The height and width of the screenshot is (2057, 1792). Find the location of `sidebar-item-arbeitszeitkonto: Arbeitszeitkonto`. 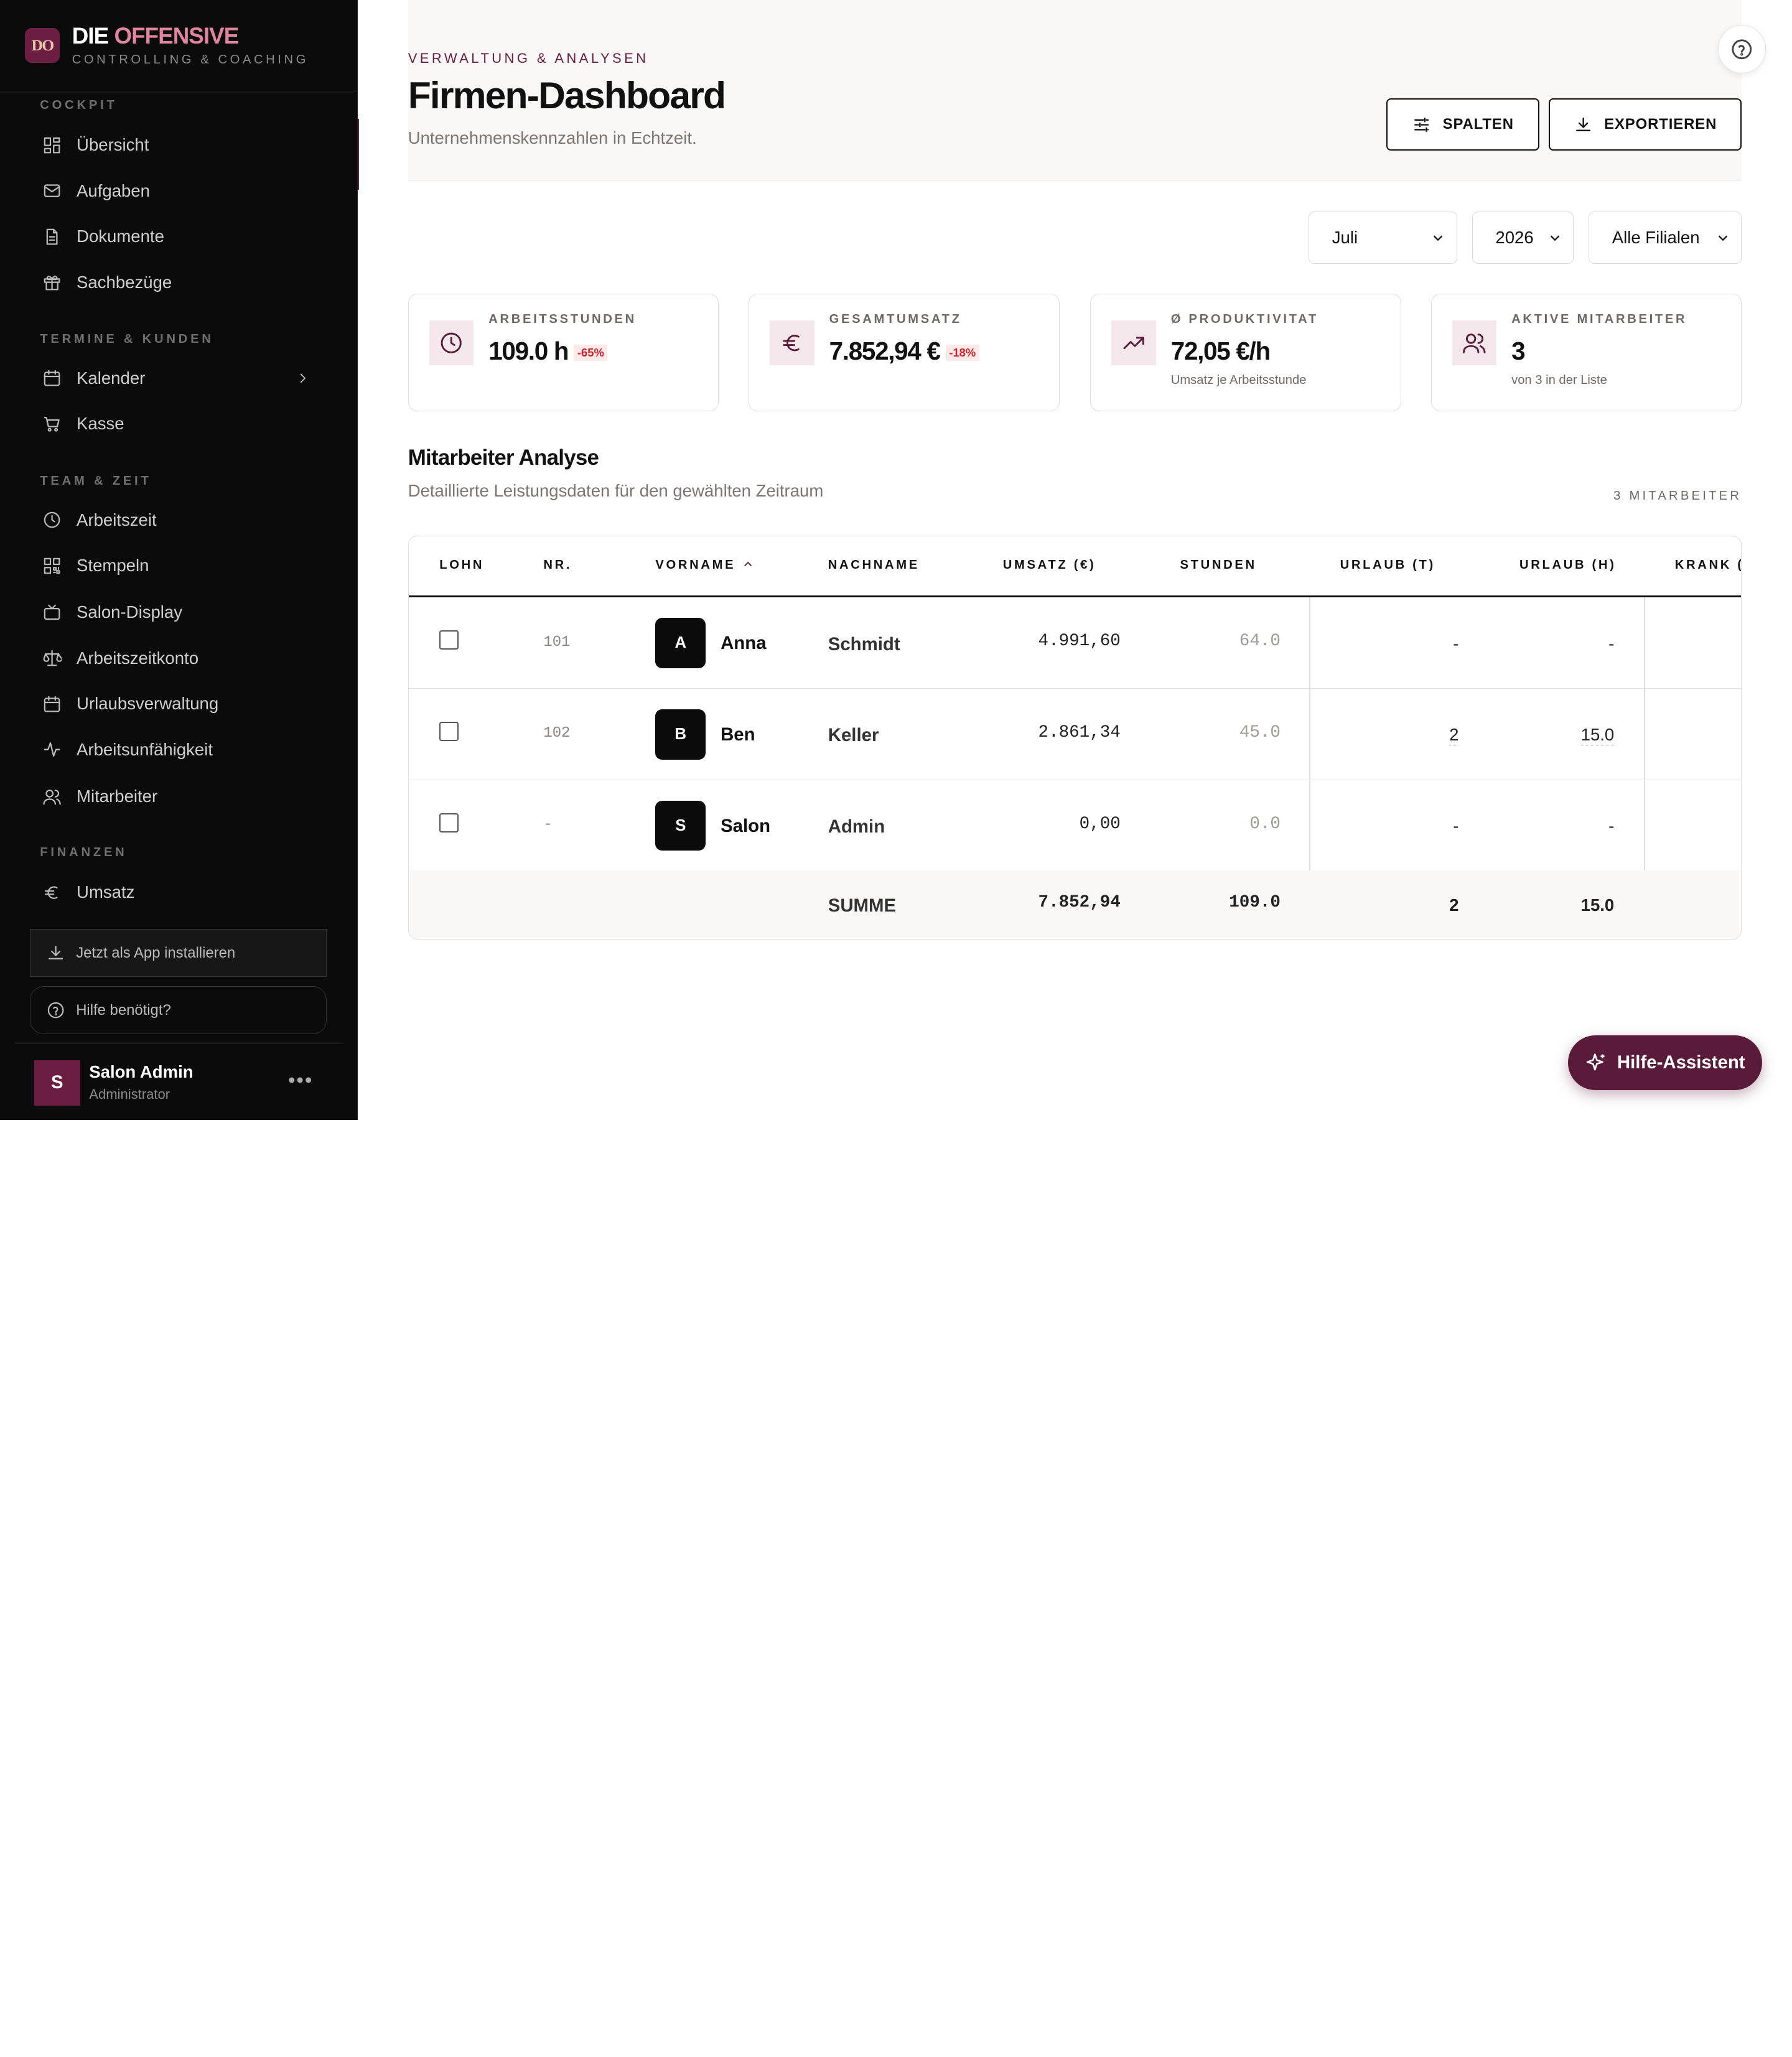

sidebar-item-arbeitszeitkonto: Arbeitszeitkonto is located at coordinates (178, 658).